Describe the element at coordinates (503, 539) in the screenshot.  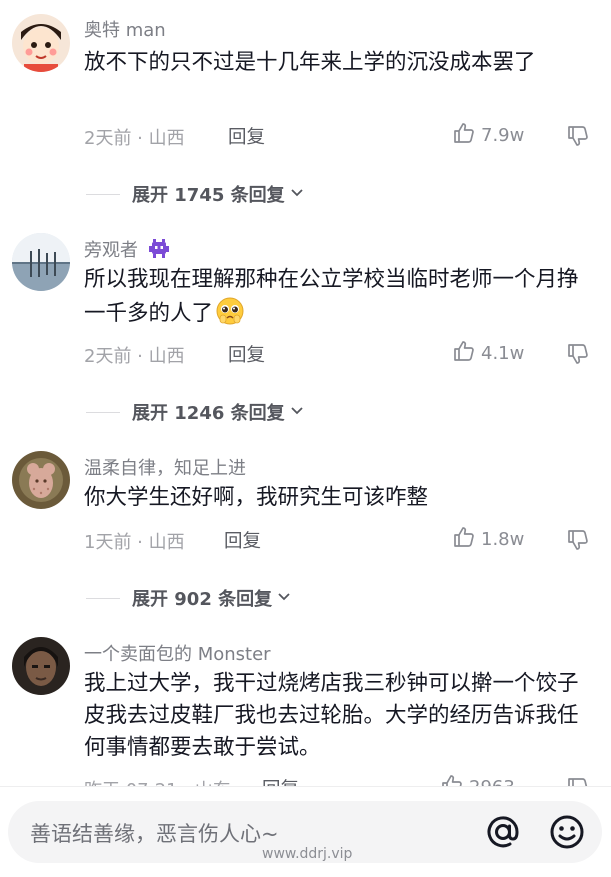
I see `like-count: 1.8w` at that location.